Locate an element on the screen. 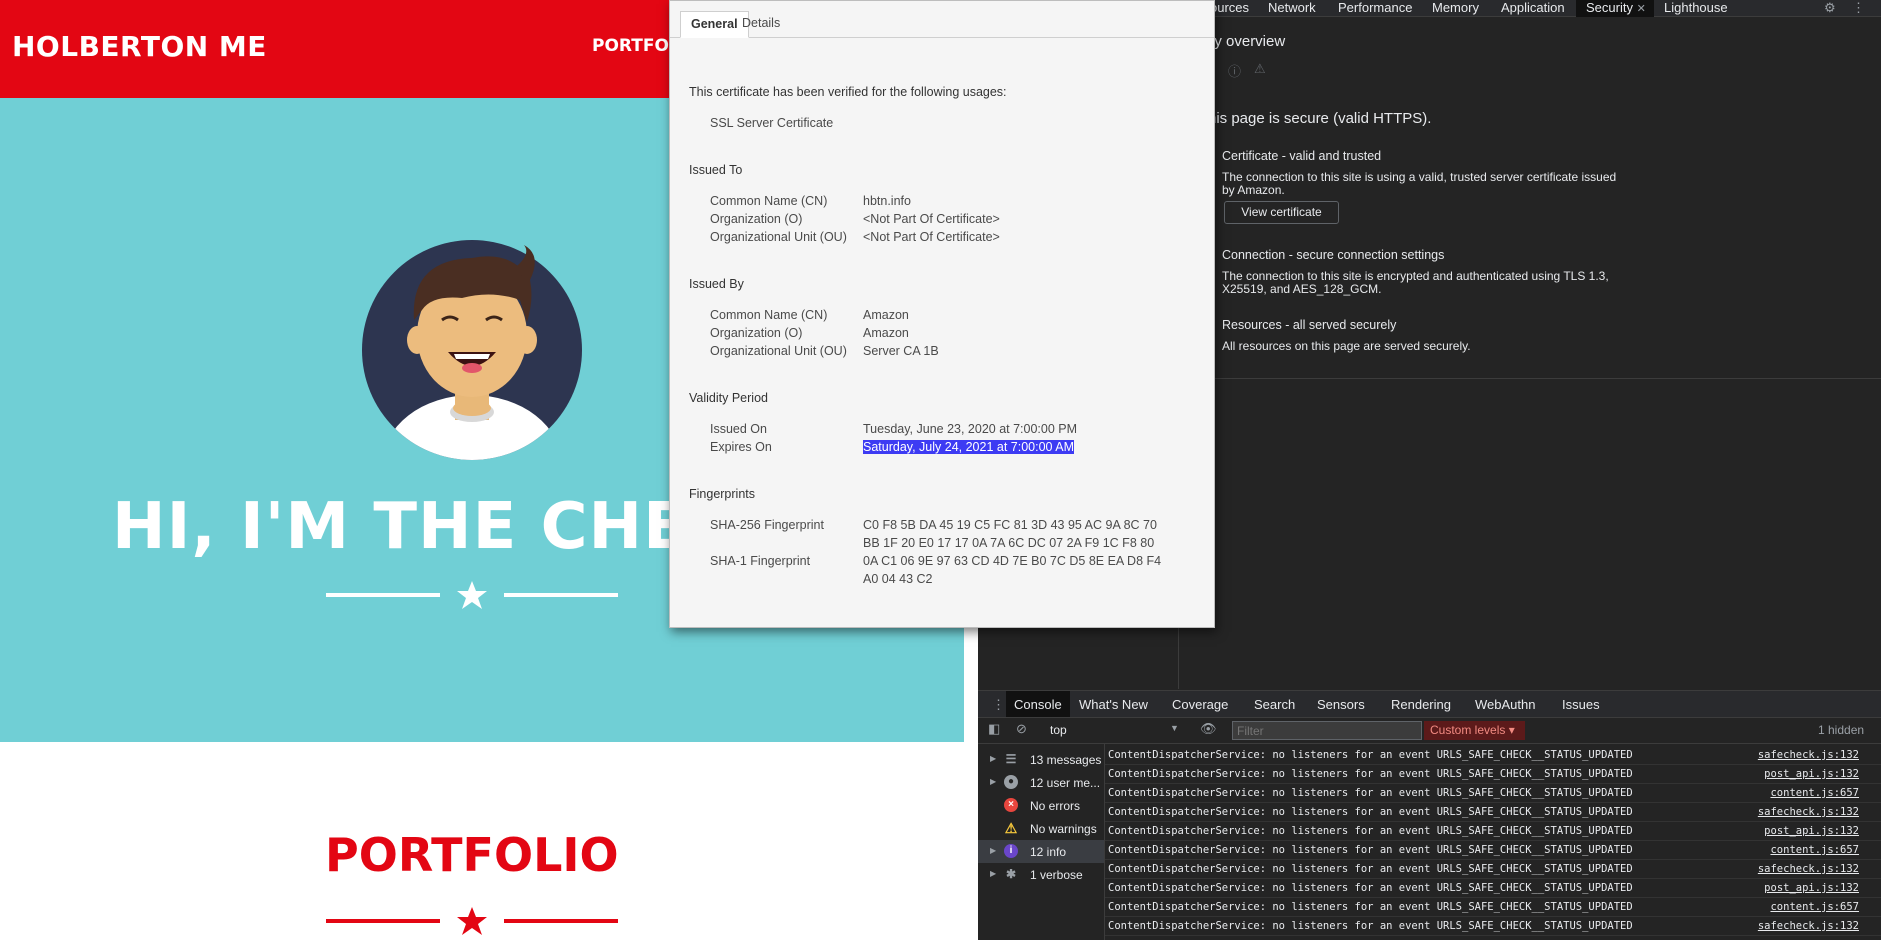 The width and height of the screenshot is (1881, 940). issued-to-cn-value: hbtn.info is located at coordinates (887, 201).